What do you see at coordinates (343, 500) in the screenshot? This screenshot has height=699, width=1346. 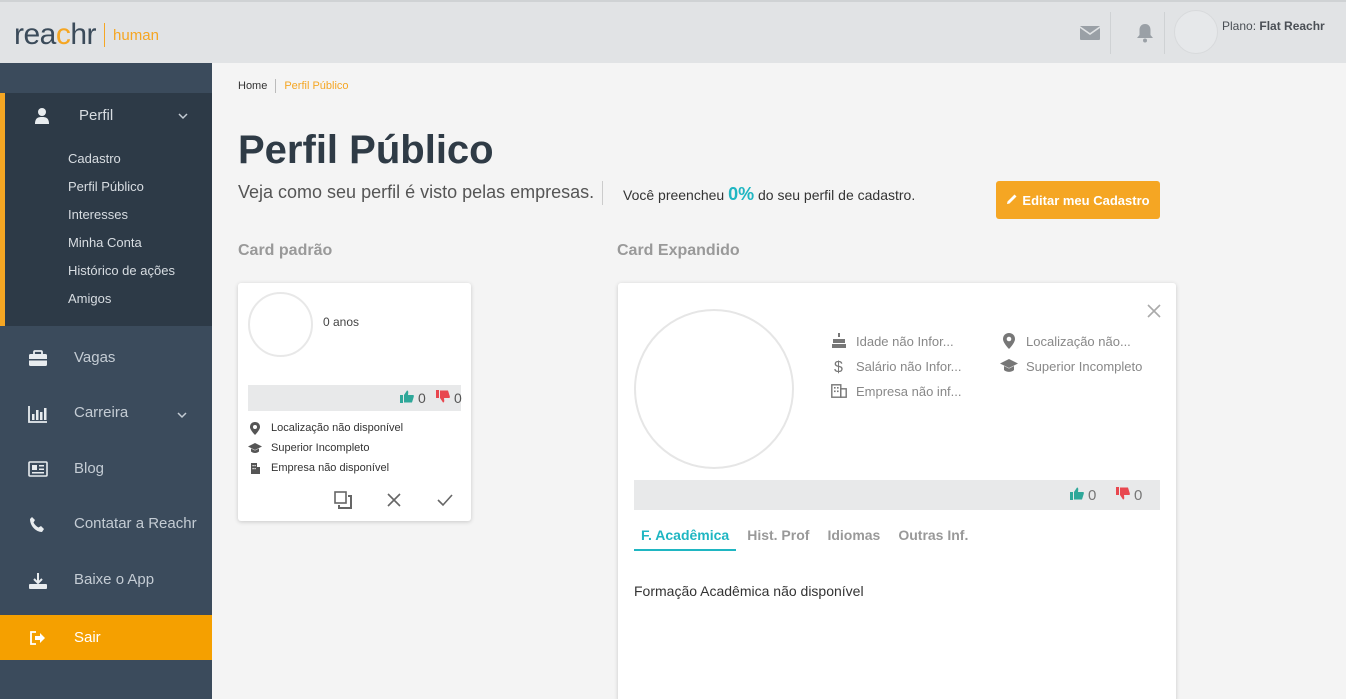 I see `expand-card-icon` at bounding box center [343, 500].